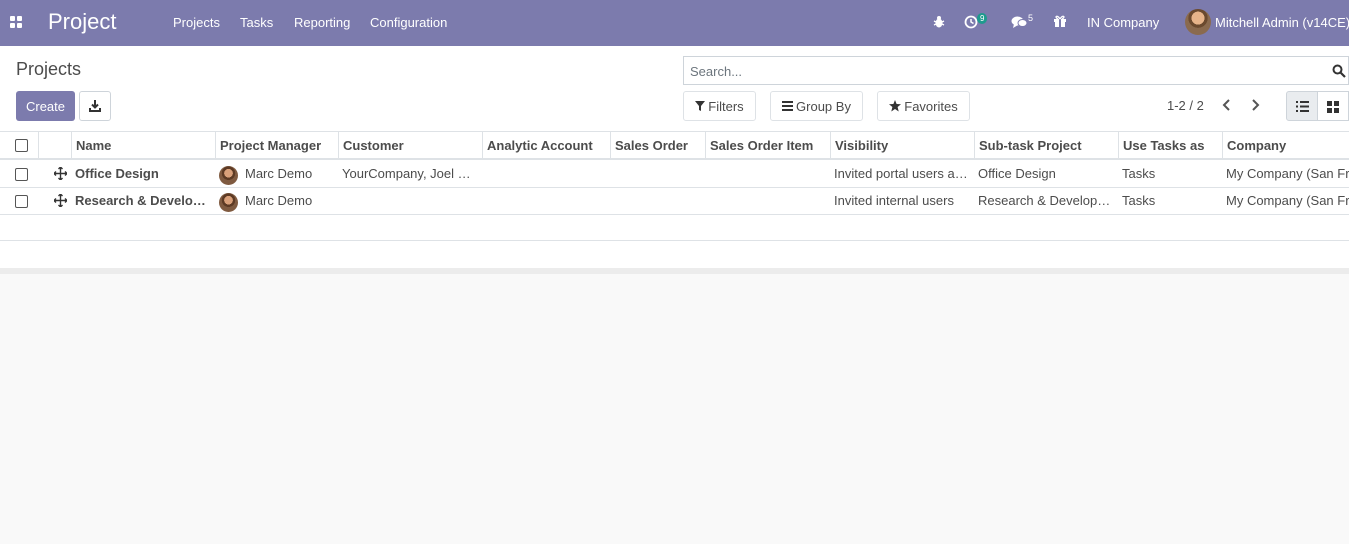 The height and width of the screenshot is (544, 1349). I want to click on cell-customer, so click(408, 201).